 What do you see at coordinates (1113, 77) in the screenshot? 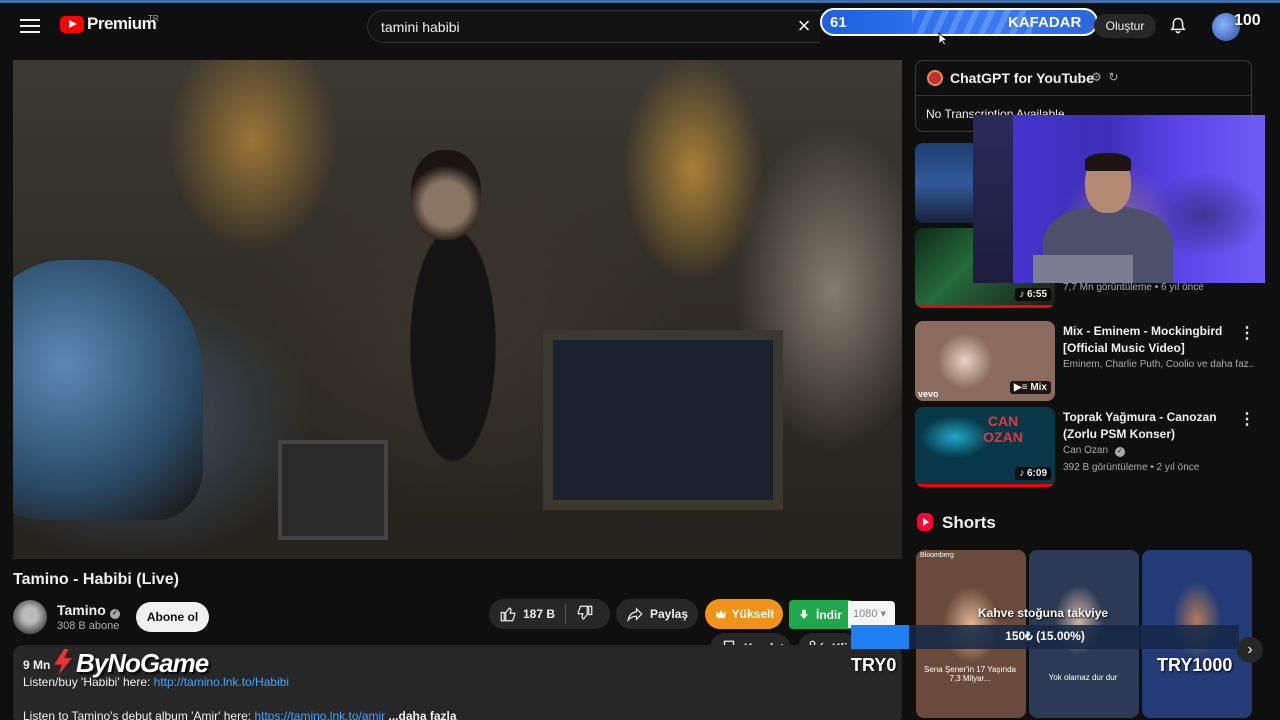
I see `refresh-icon: ↻` at bounding box center [1113, 77].